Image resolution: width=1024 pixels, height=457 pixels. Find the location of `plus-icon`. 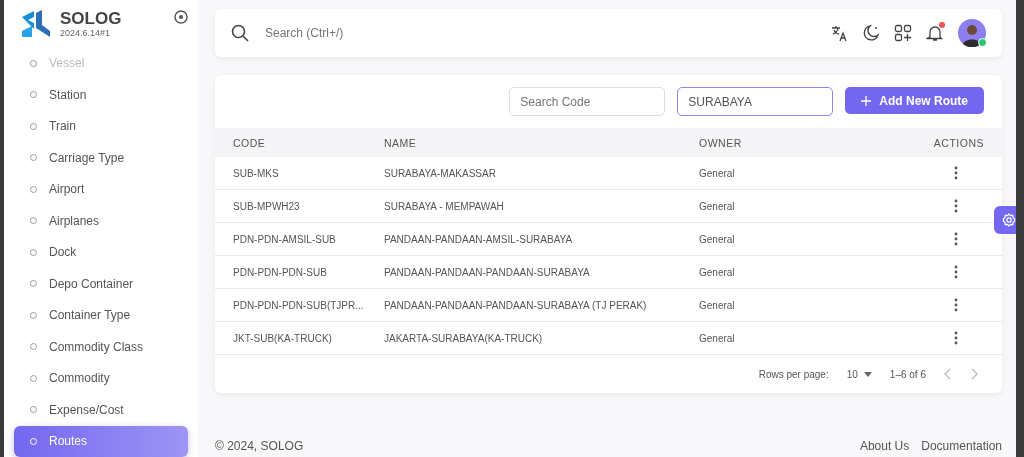

plus-icon is located at coordinates (866, 100).